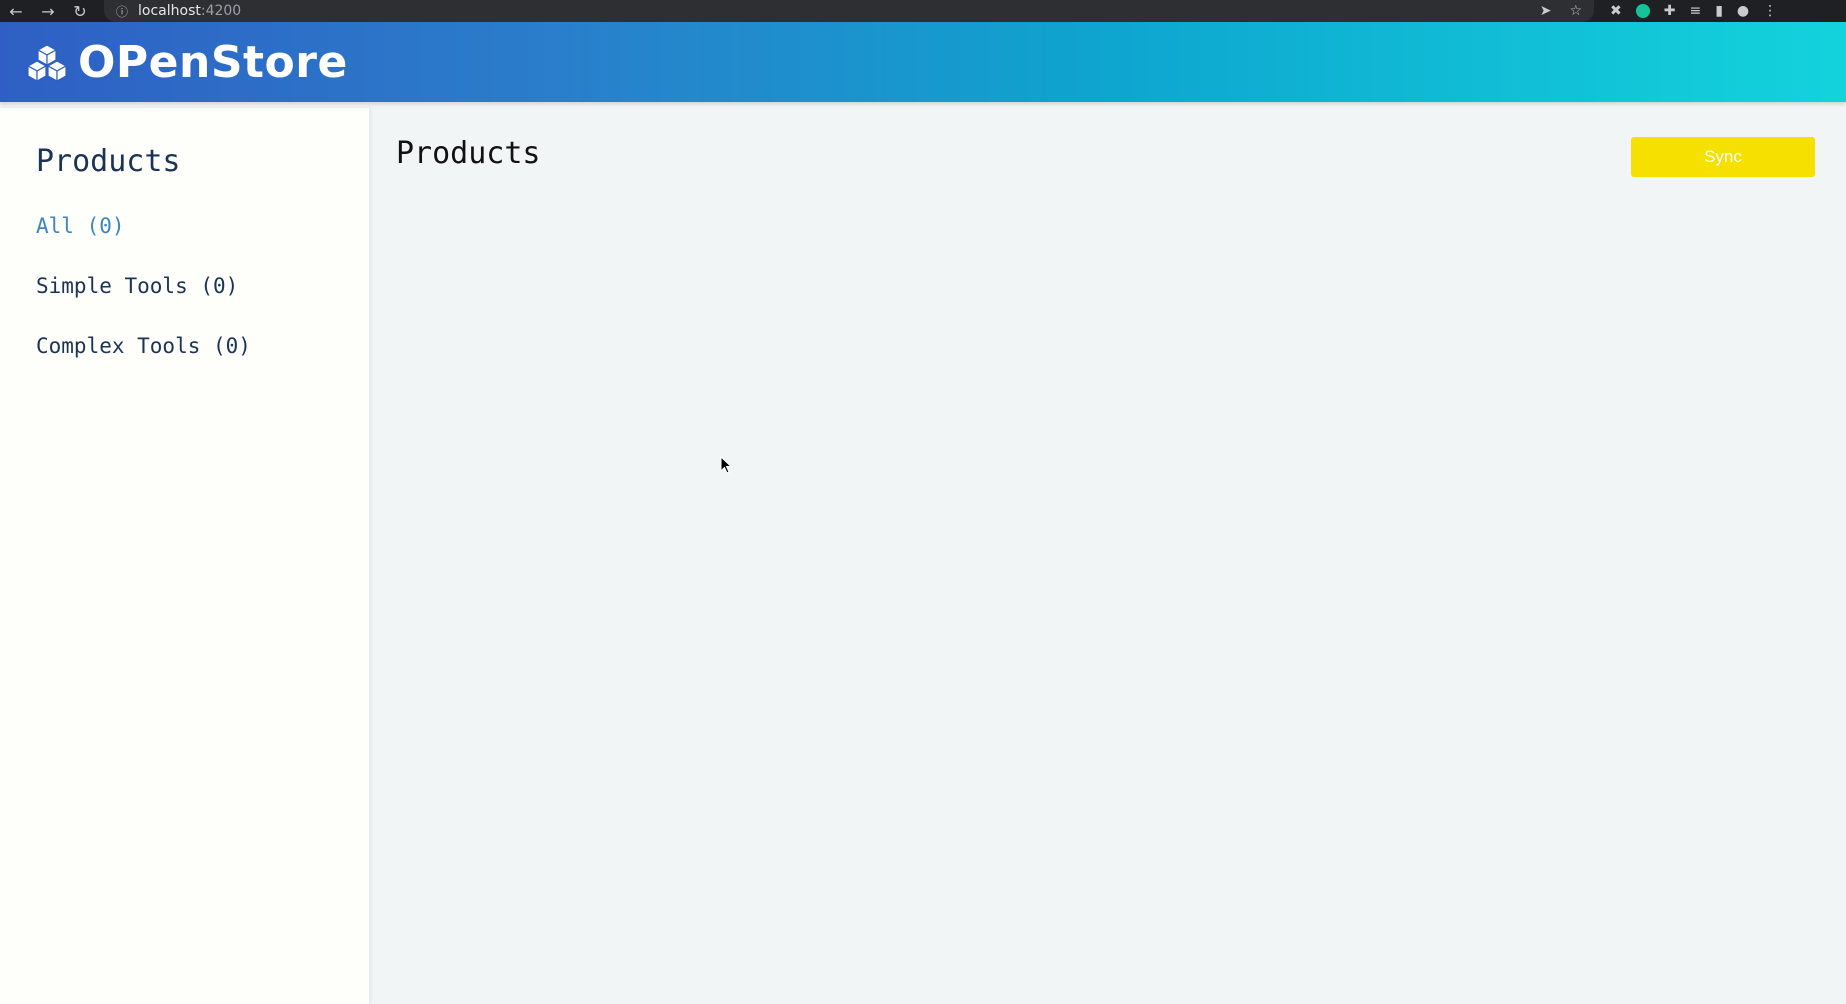 Image resolution: width=1846 pixels, height=1004 pixels. What do you see at coordinates (1616, 11) in the screenshot?
I see `extension-x-icon: ✖` at bounding box center [1616, 11].